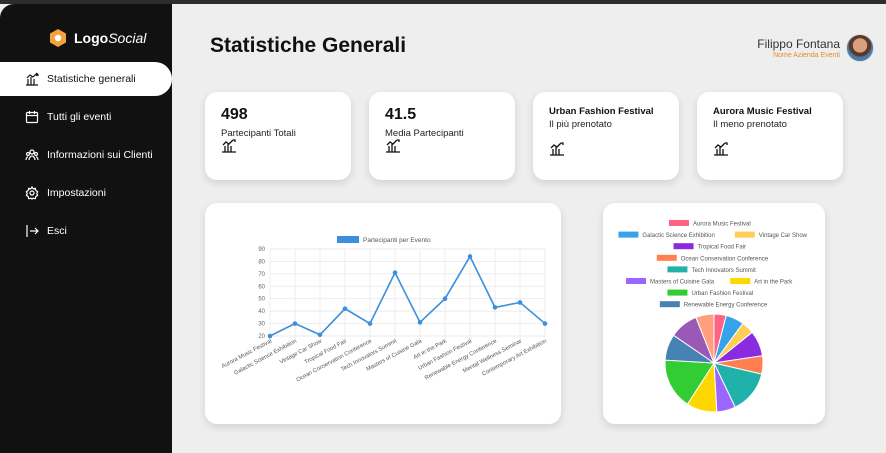 This screenshot has height=453, width=886. I want to click on legend-label: Aurora Music Festival, so click(722, 225).